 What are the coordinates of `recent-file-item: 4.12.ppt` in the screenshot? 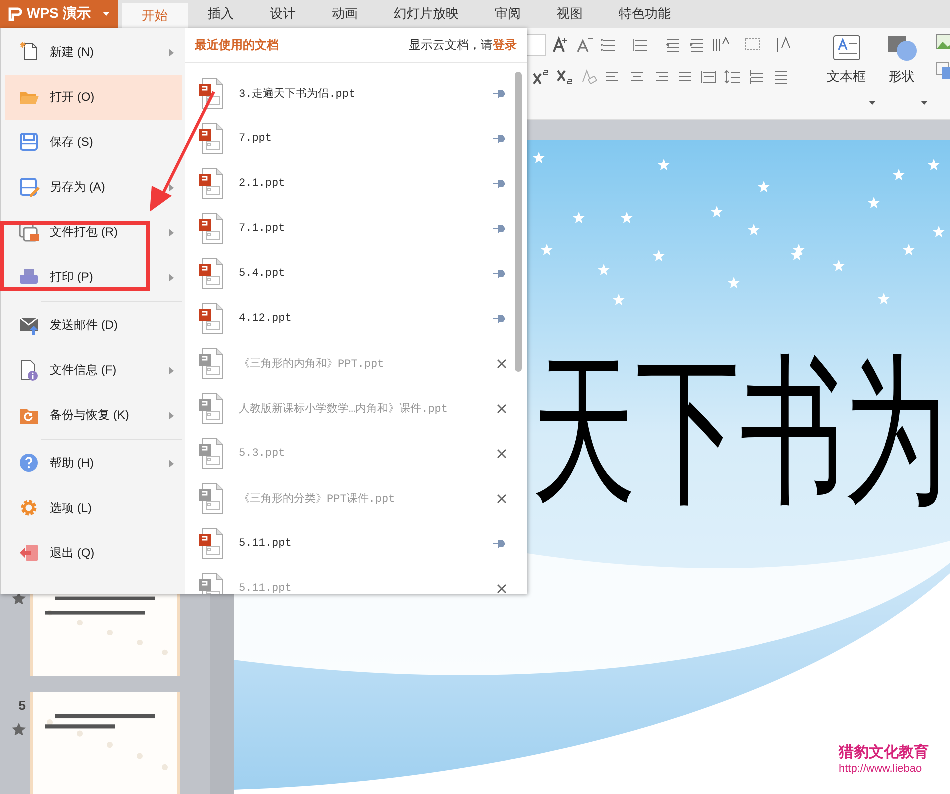 It's located at (353, 318).